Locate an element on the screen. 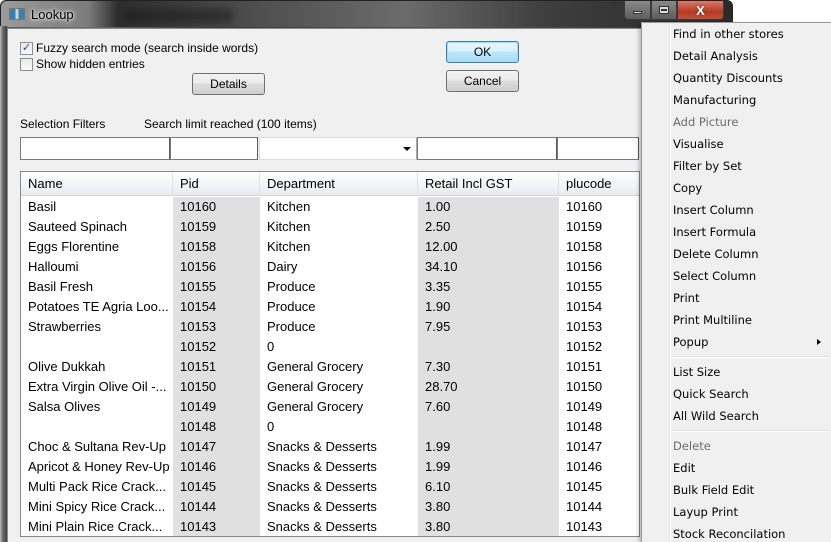 This screenshot has width=831, height=542. cell-plucode: 10148 is located at coordinates (599, 427).